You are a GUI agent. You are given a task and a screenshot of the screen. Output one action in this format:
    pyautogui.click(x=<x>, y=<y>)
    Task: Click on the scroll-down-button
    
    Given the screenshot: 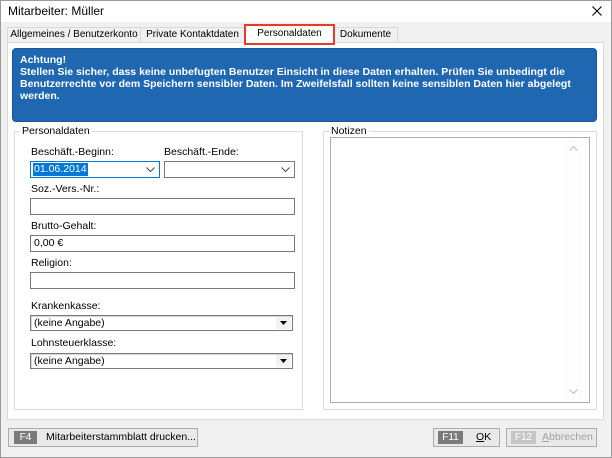 What is the action you would take?
    pyautogui.click(x=573, y=391)
    